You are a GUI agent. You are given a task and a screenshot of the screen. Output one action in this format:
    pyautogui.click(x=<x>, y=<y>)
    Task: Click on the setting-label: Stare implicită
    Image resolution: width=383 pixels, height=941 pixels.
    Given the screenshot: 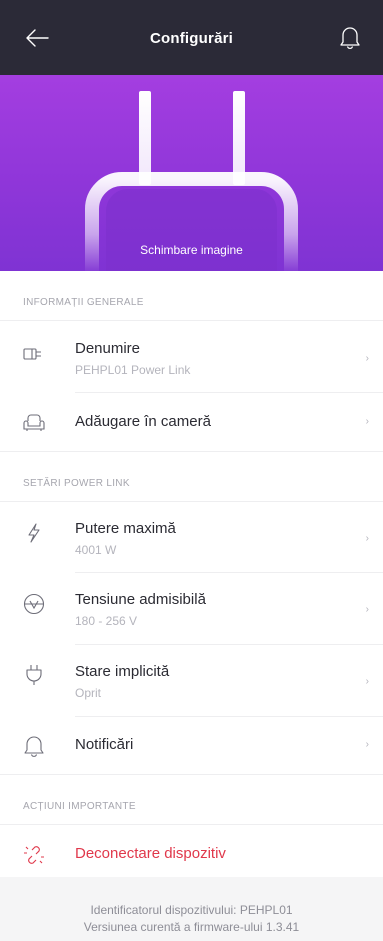 What is the action you would take?
    pyautogui.click(x=122, y=671)
    